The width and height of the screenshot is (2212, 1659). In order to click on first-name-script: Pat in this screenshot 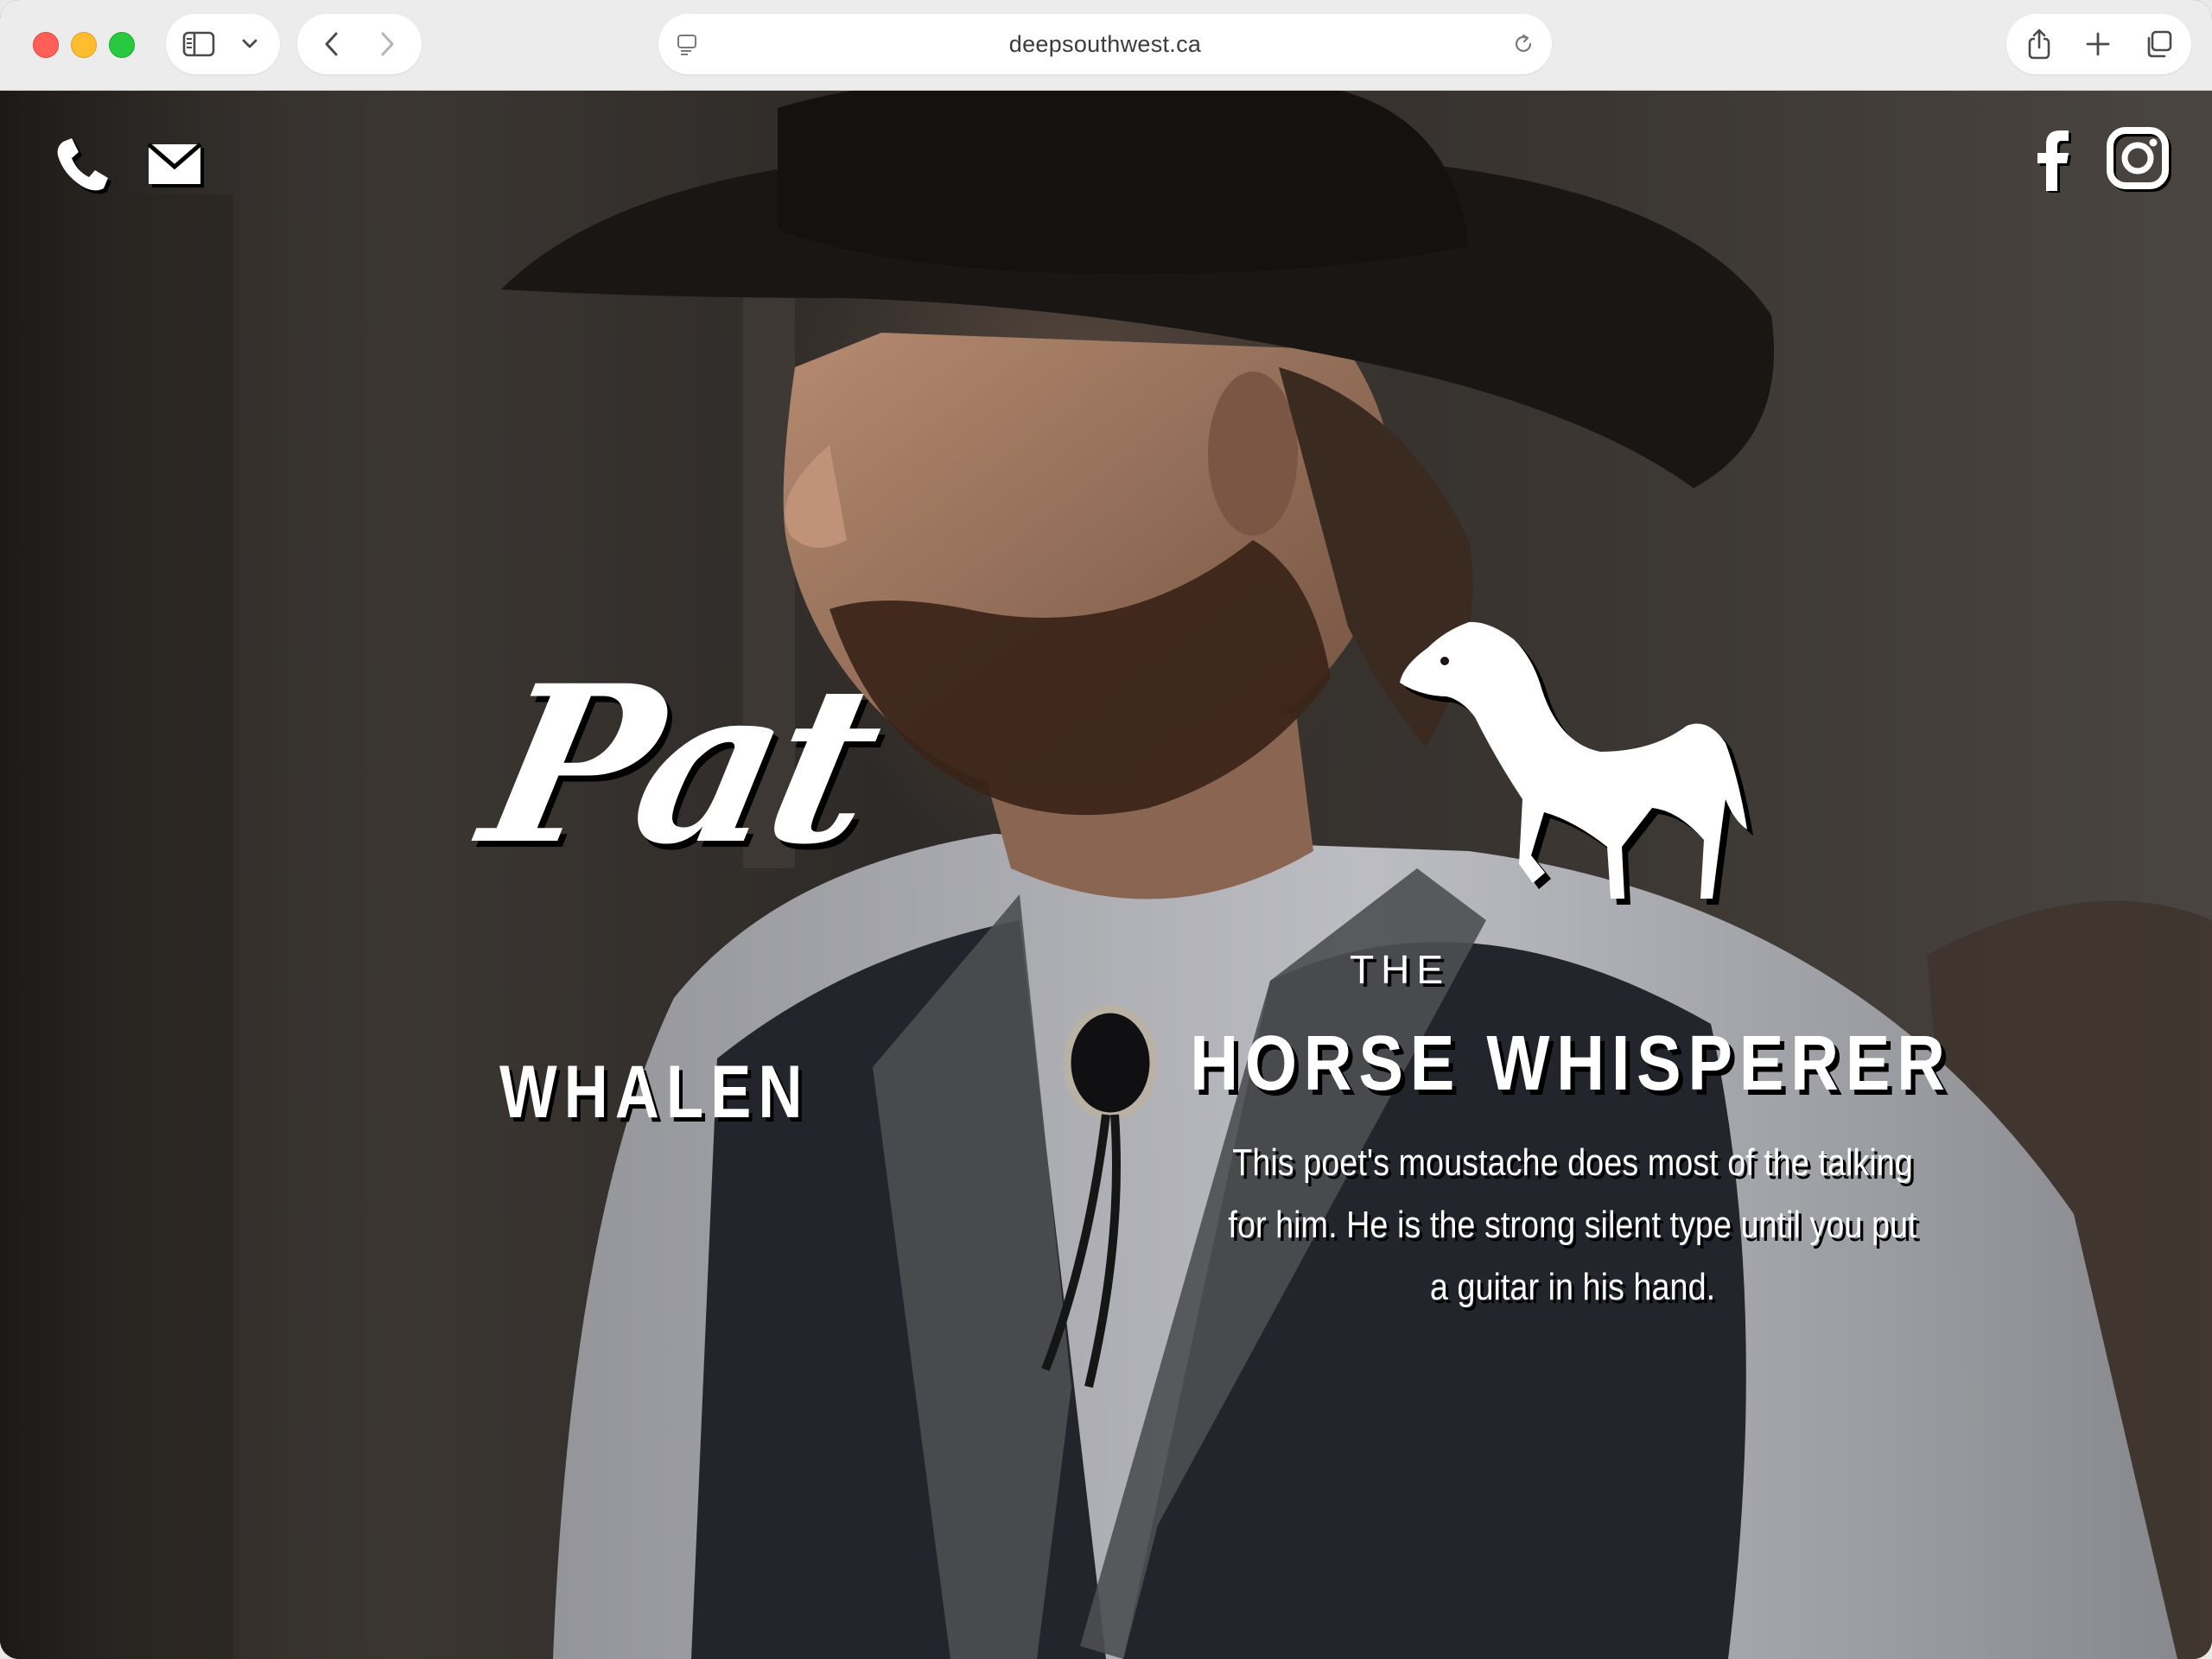, I will do `click(680, 765)`.